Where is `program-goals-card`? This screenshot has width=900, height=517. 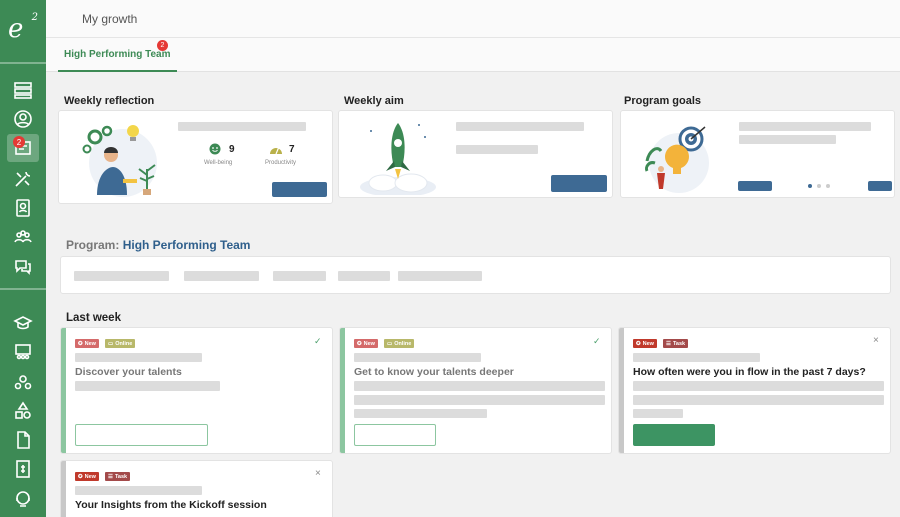
program-goals-card is located at coordinates (757, 154).